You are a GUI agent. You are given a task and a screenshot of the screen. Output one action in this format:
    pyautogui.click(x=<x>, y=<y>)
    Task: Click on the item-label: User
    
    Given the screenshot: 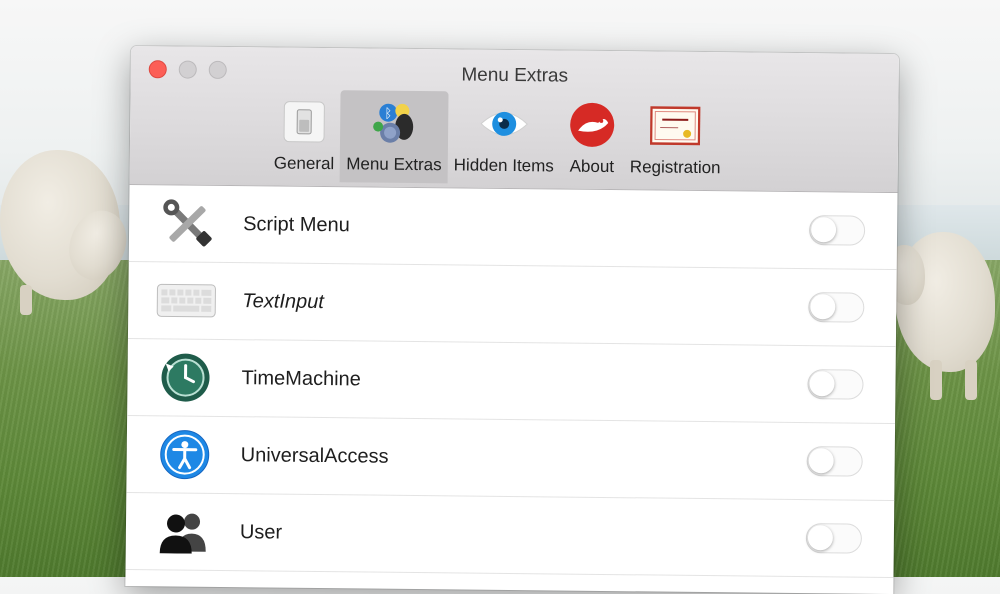 What is the action you would take?
    pyautogui.click(x=261, y=532)
    